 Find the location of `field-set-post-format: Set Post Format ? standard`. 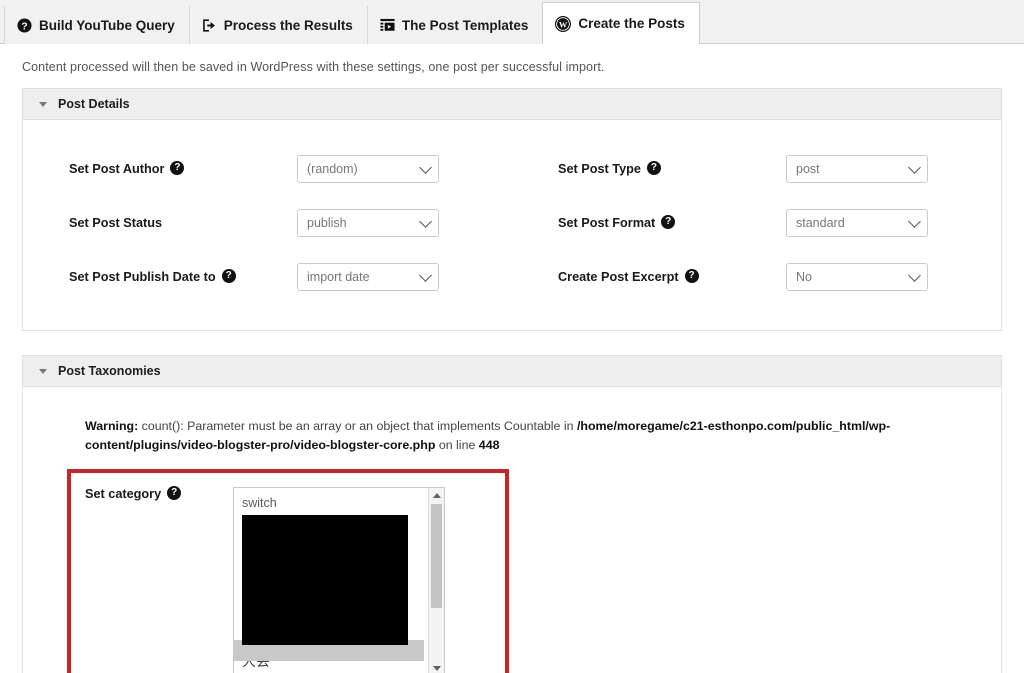

field-set-post-format: Set Post Format ? standard is located at coordinates (756, 223).